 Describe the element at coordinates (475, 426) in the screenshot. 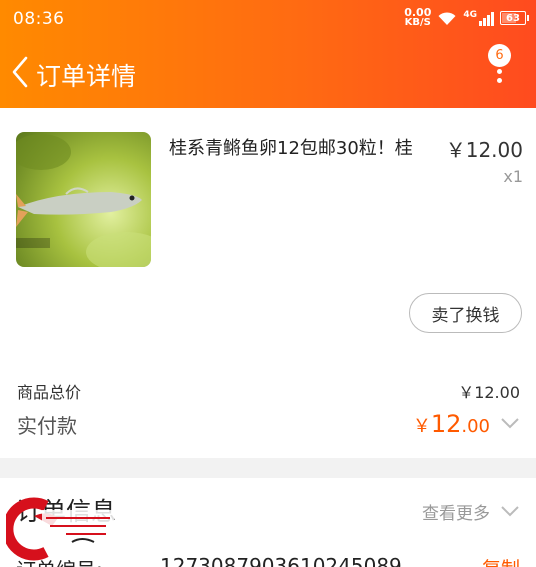

I see `paid-decimal: .00` at that location.